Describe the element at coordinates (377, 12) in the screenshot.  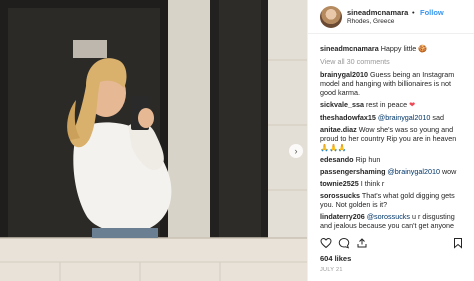
I see `header-username: sineadmcnamara` at that location.